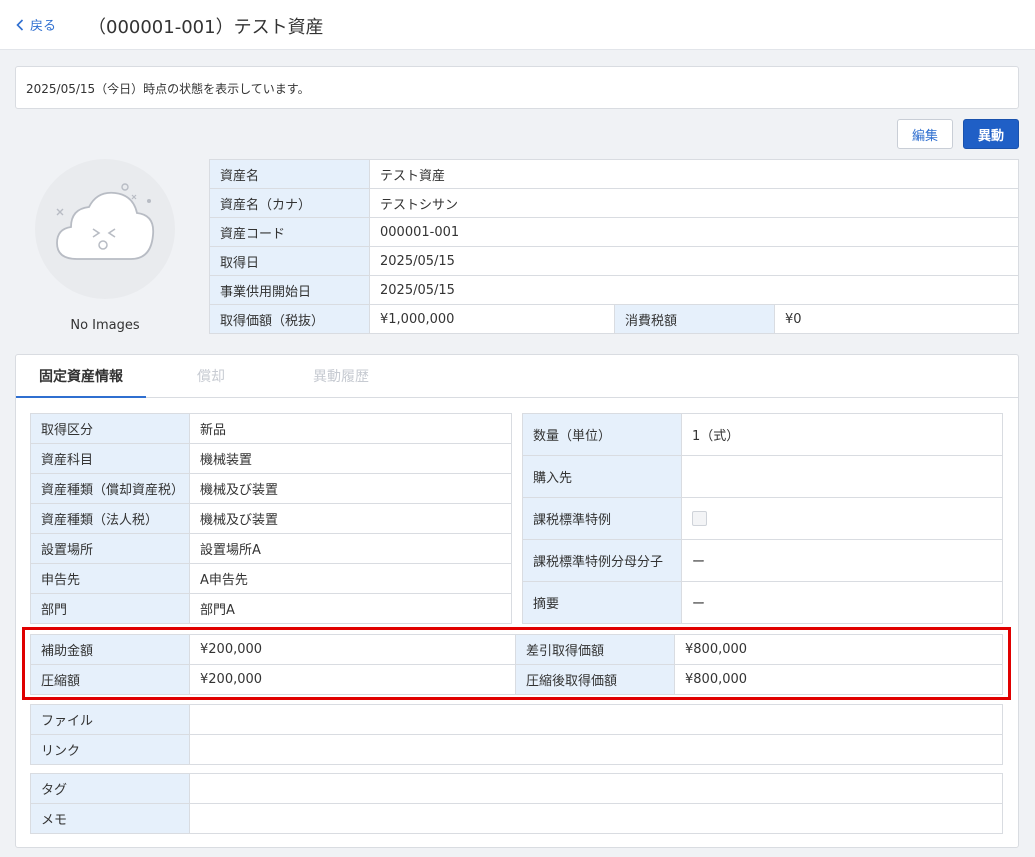 The height and width of the screenshot is (857, 1035). I want to click on field-label: 資産名, so click(289, 174).